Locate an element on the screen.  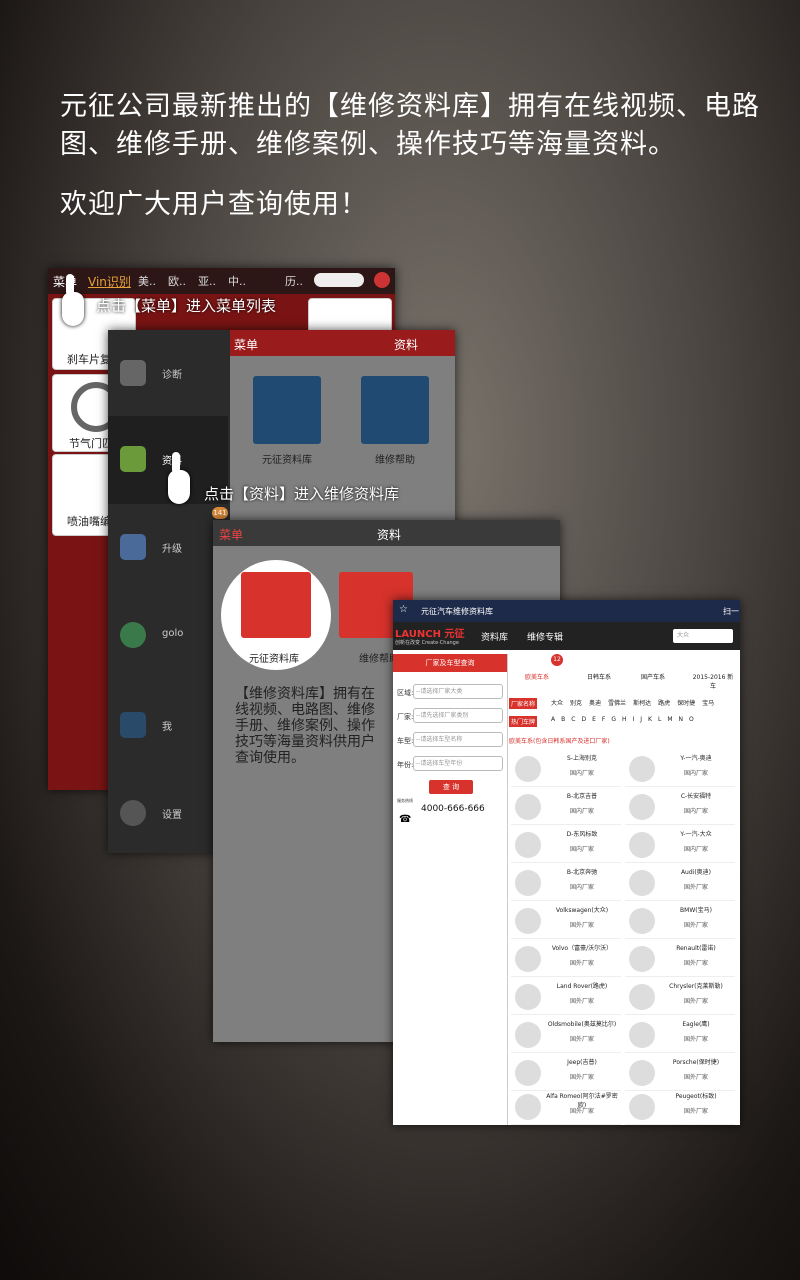
brand-item: Audi(奥迪) 国外厂家 is located at coordinates (680, 882).